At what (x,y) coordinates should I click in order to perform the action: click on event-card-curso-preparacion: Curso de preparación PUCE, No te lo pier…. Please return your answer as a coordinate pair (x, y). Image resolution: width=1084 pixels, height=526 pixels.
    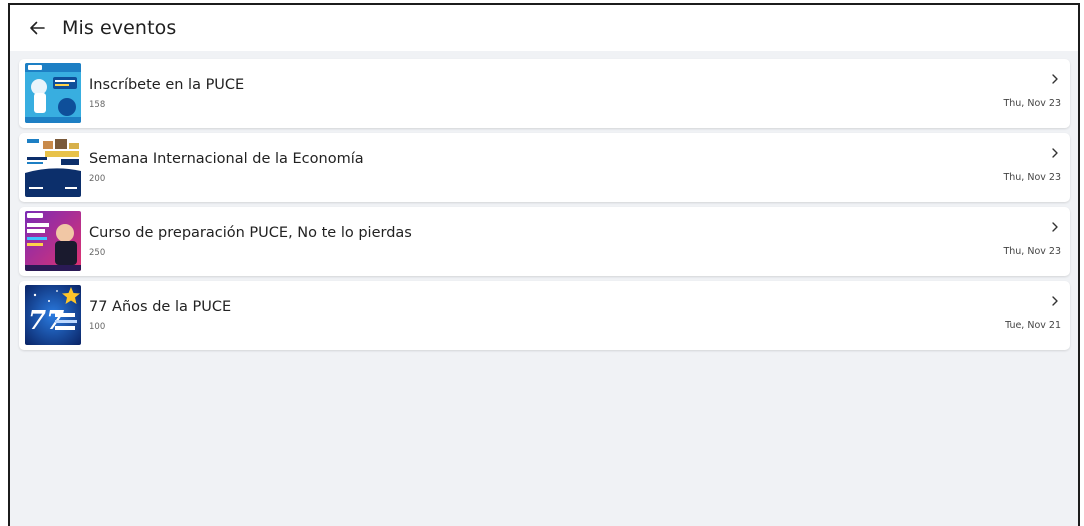
    Looking at the image, I should click on (544, 241).